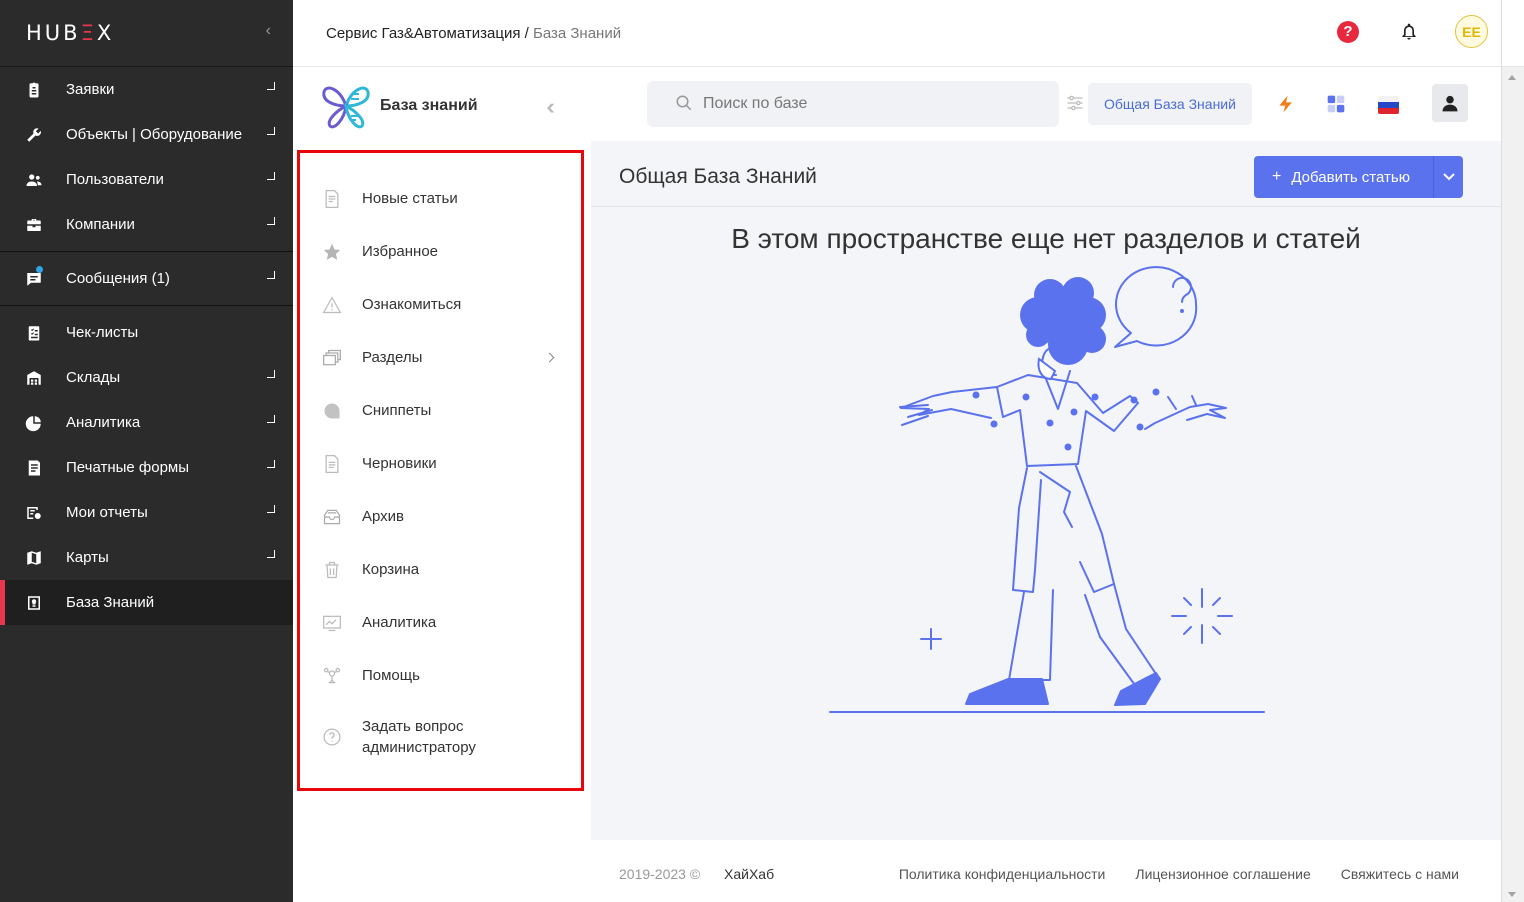  What do you see at coordinates (154, 134) in the screenshot?
I see `sidebar-item-label: Объекты | Оборудование` at bounding box center [154, 134].